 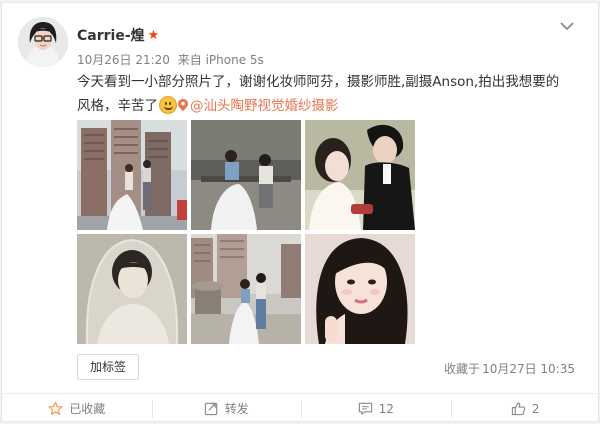 What do you see at coordinates (518, 409) in the screenshot?
I see `thumbs-up-icon` at bounding box center [518, 409].